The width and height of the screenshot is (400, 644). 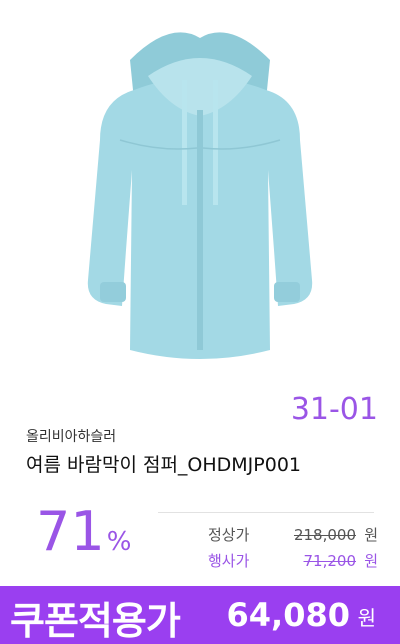 I want to click on coupon-price-bar: 쿠폰적용가 64,080 원, so click(x=200, y=615).